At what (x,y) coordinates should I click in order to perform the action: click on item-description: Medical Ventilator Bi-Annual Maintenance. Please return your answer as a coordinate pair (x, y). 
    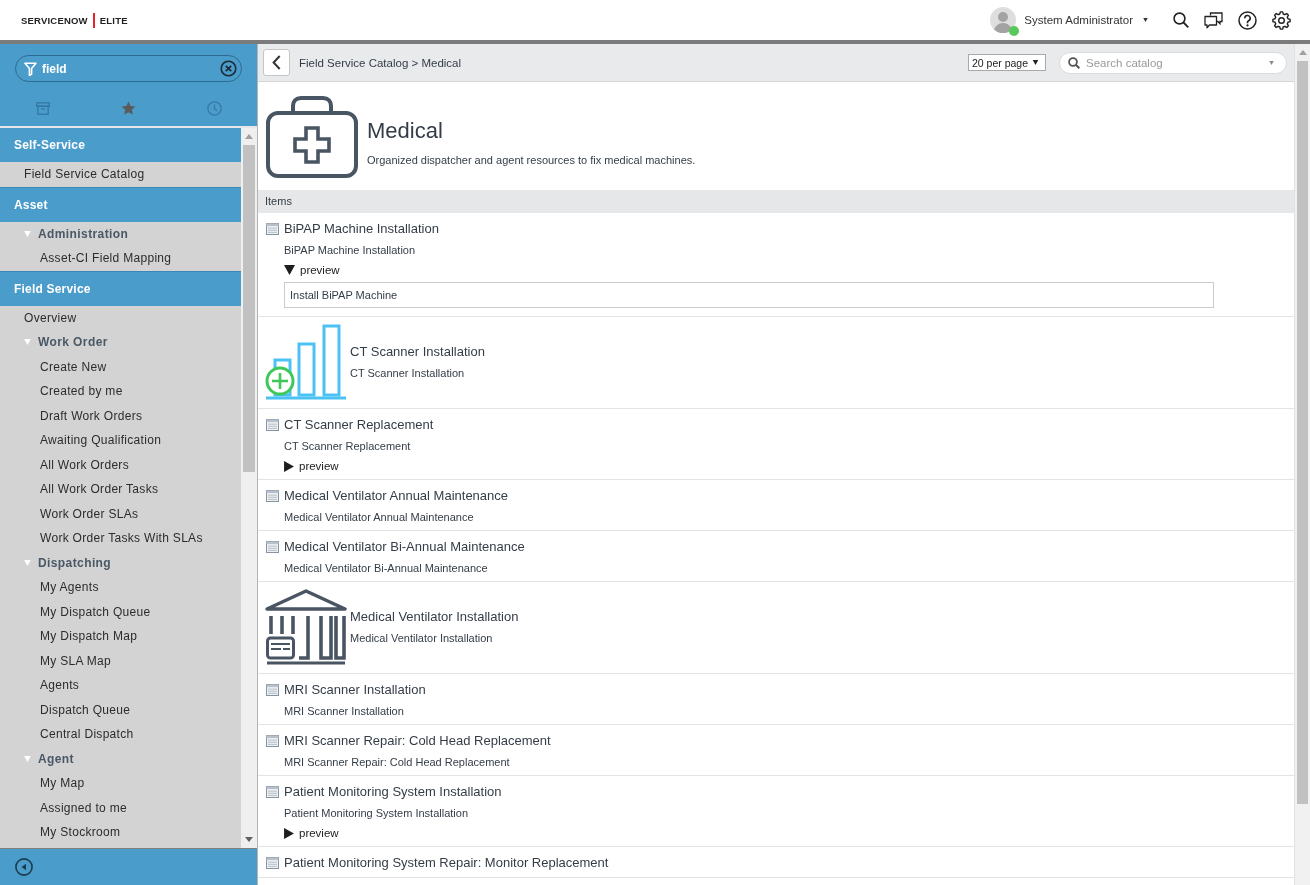
    Looking at the image, I should click on (386, 568).